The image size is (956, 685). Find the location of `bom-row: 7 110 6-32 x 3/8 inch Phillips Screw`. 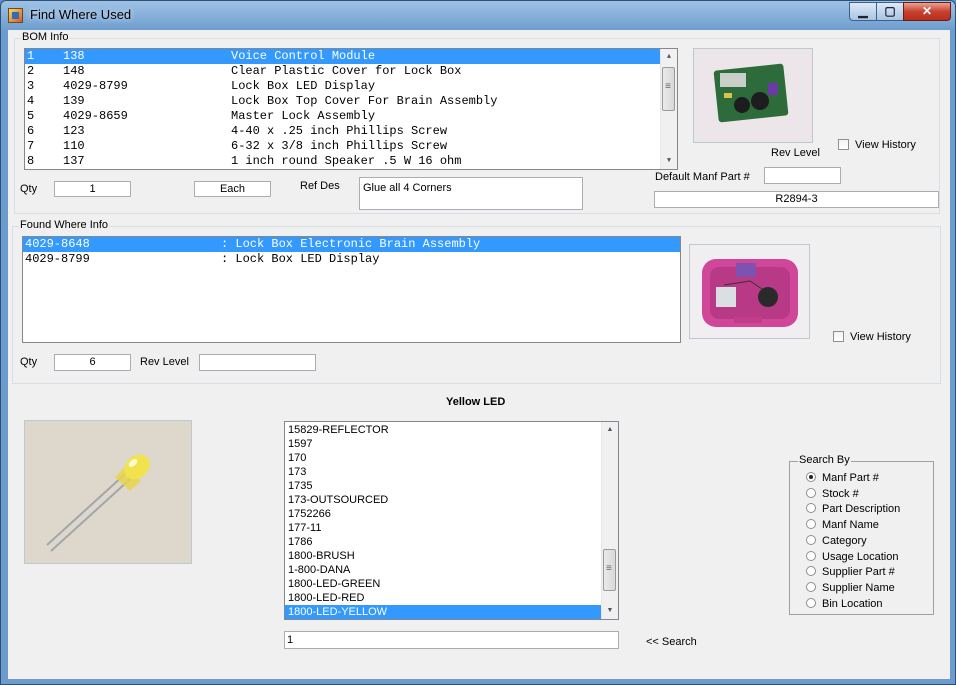

bom-row: 7 110 6-32 x 3/8 inch Phillips Screw is located at coordinates (343, 146).